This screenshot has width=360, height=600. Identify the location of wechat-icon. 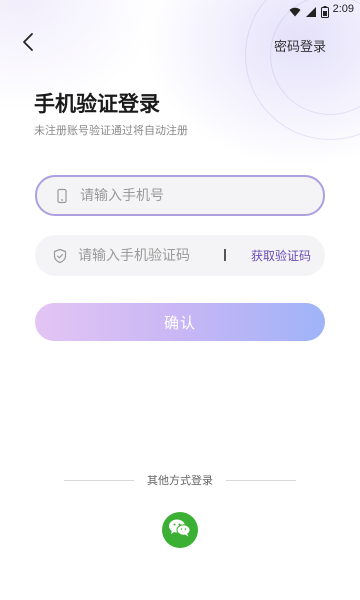
(180, 530).